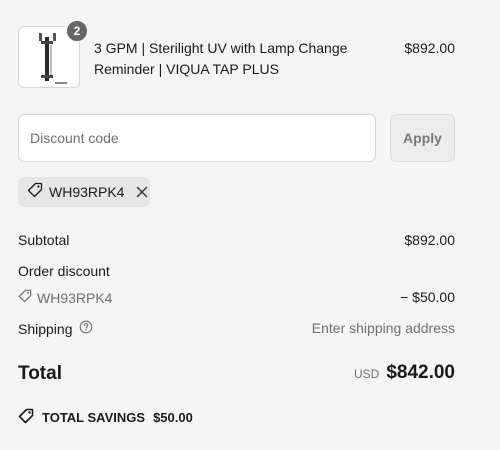 The image size is (500, 450). Describe the element at coordinates (26, 417) in the screenshot. I see `savings-tag-icon` at that location.